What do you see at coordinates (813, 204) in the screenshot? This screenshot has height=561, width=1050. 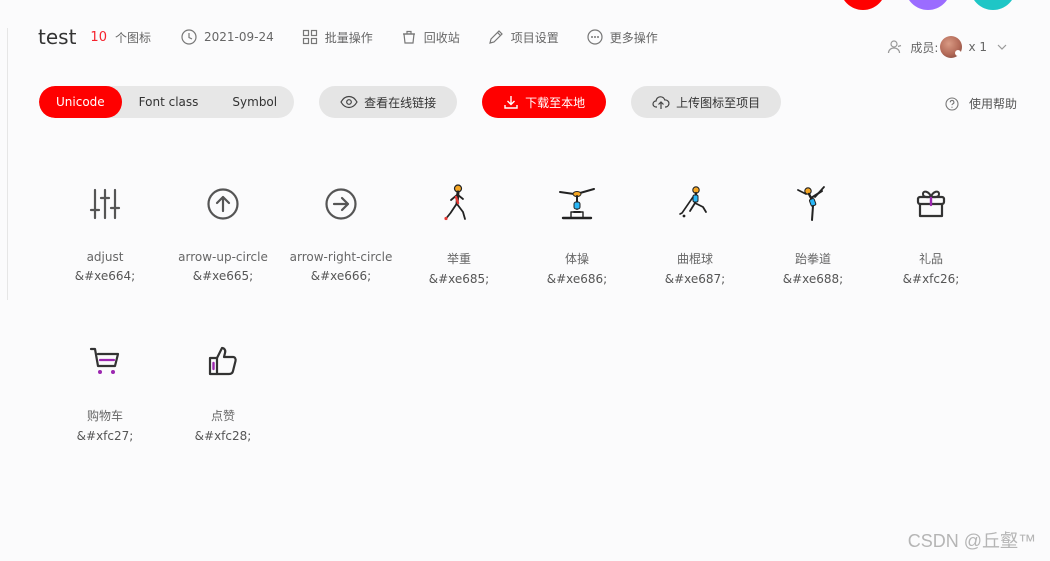 I see `taekwondo-icon` at bounding box center [813, 204].